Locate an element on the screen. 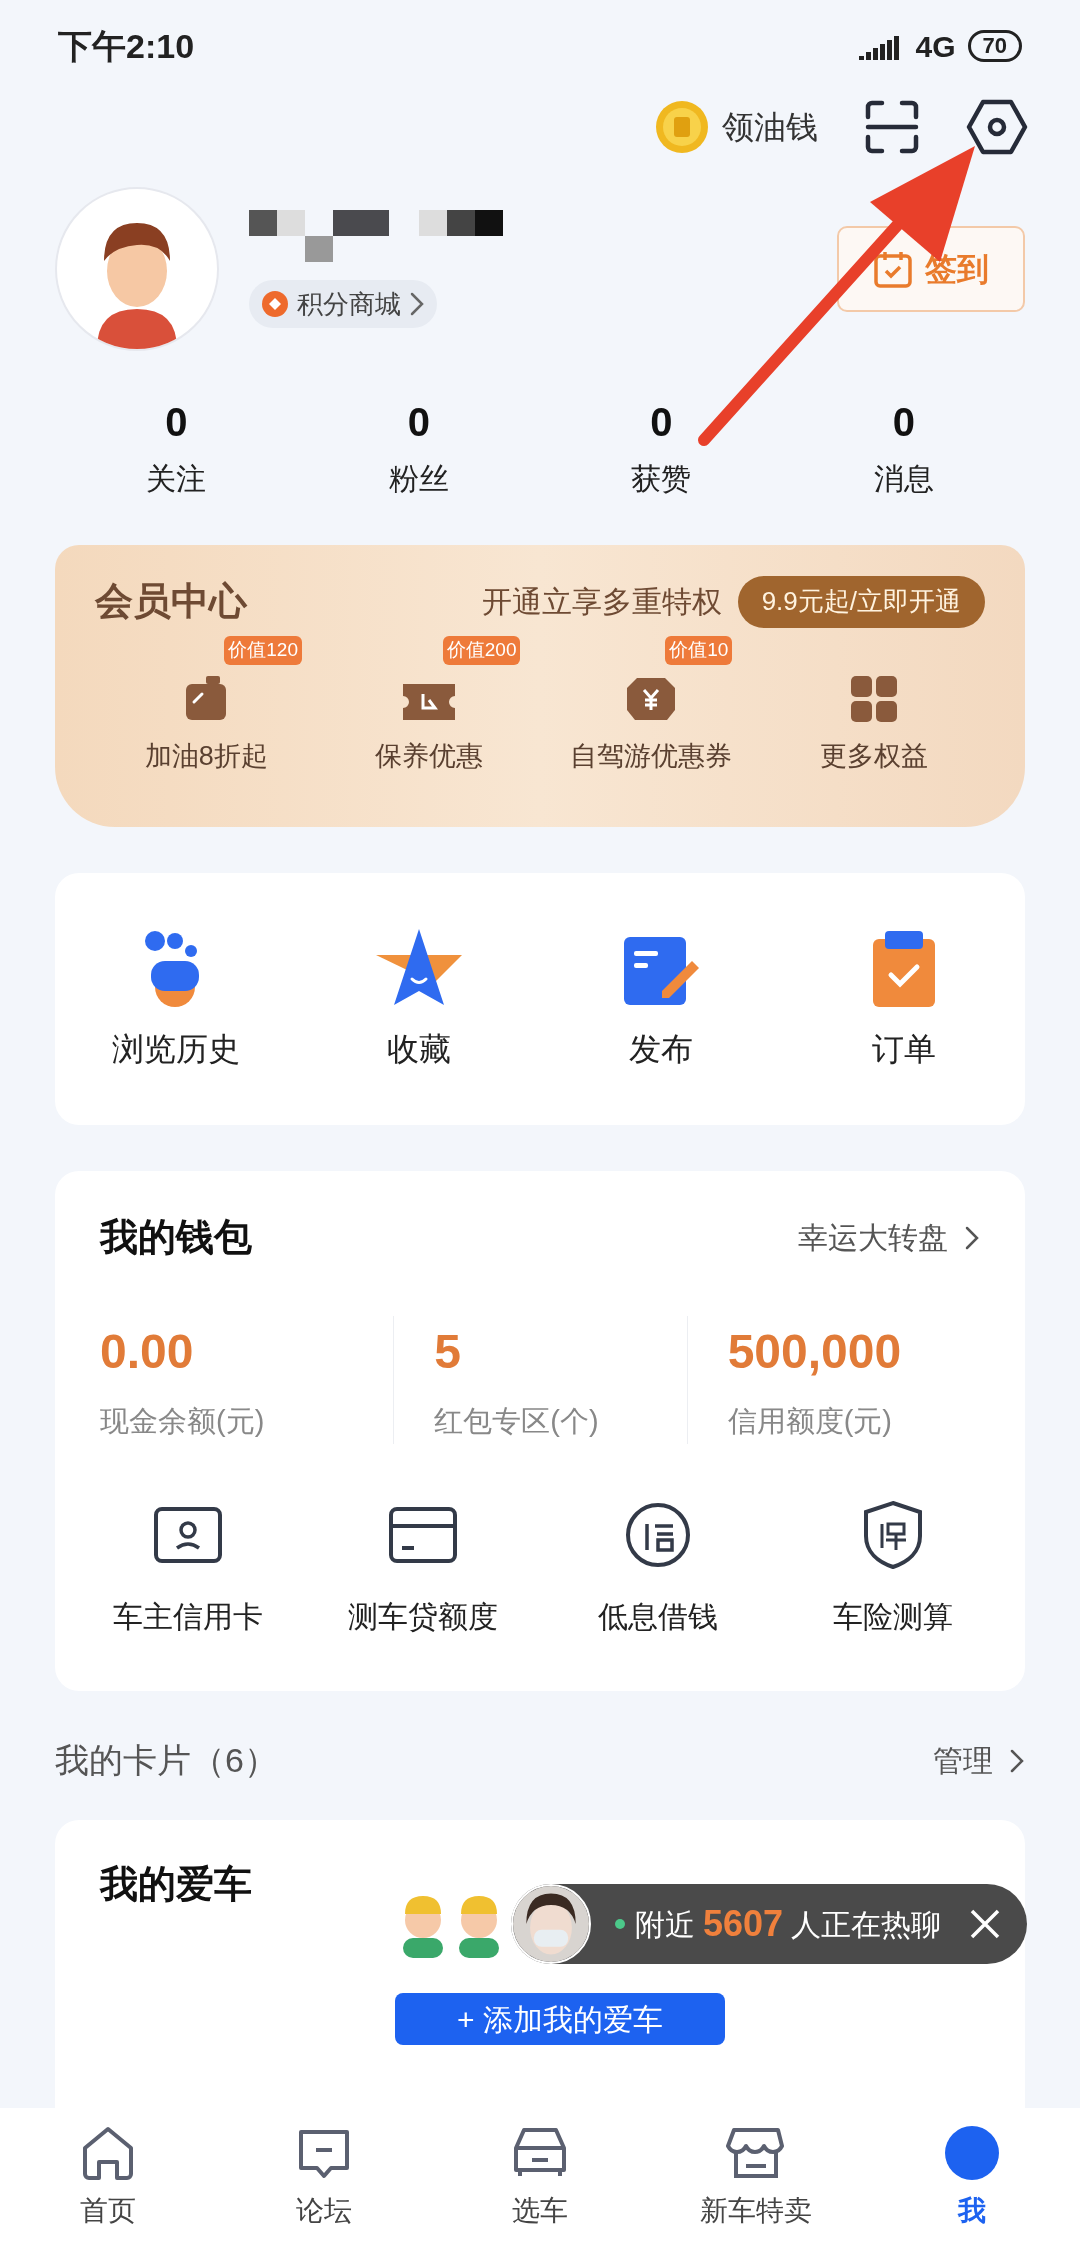 The width and height of the screenshot is (1080, 2248). stat-label: 消息 is located at coordinates (903, 478).